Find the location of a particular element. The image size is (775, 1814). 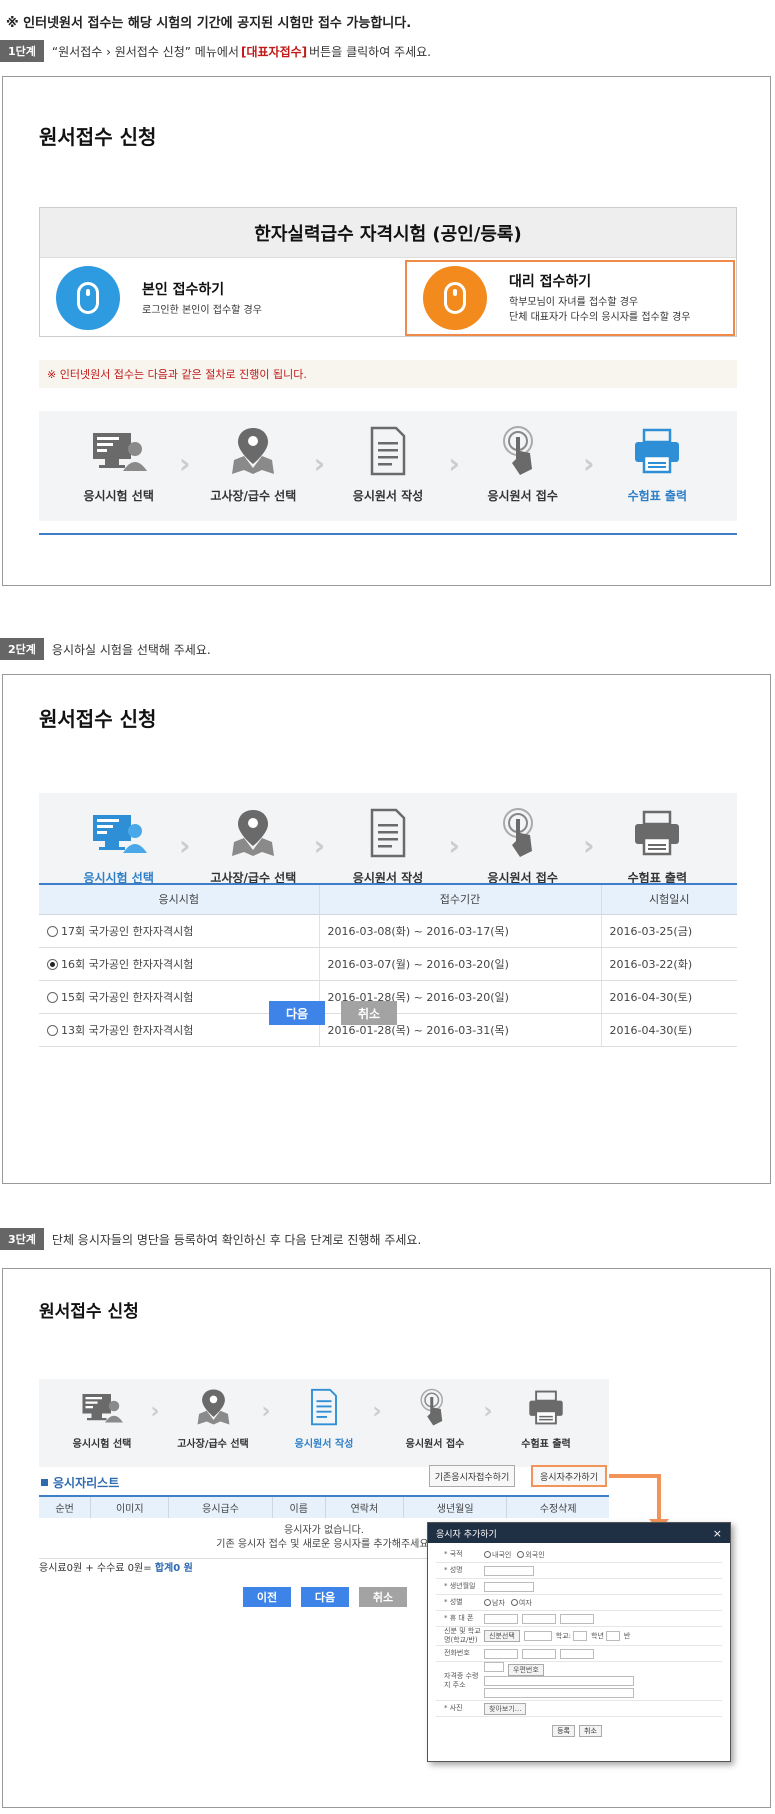

step1-badge: 1단계 is located at coordinates (22, 51).